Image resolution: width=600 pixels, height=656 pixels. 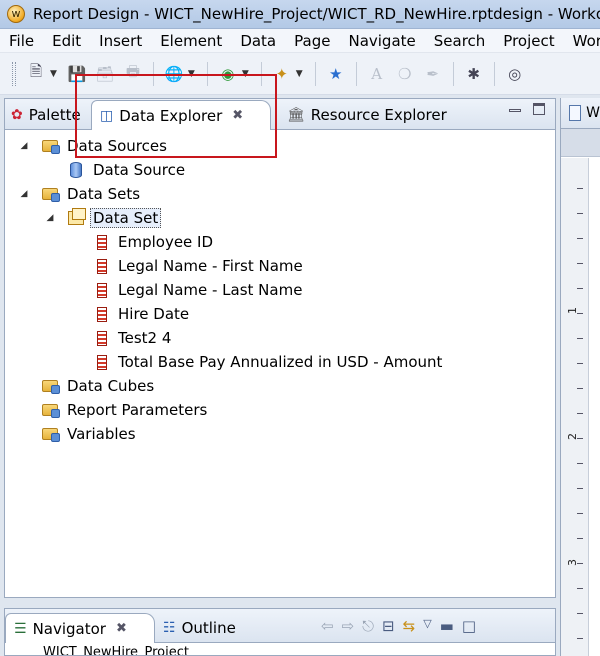 I want to click on minimize-icon, so click(x=515, y=110).